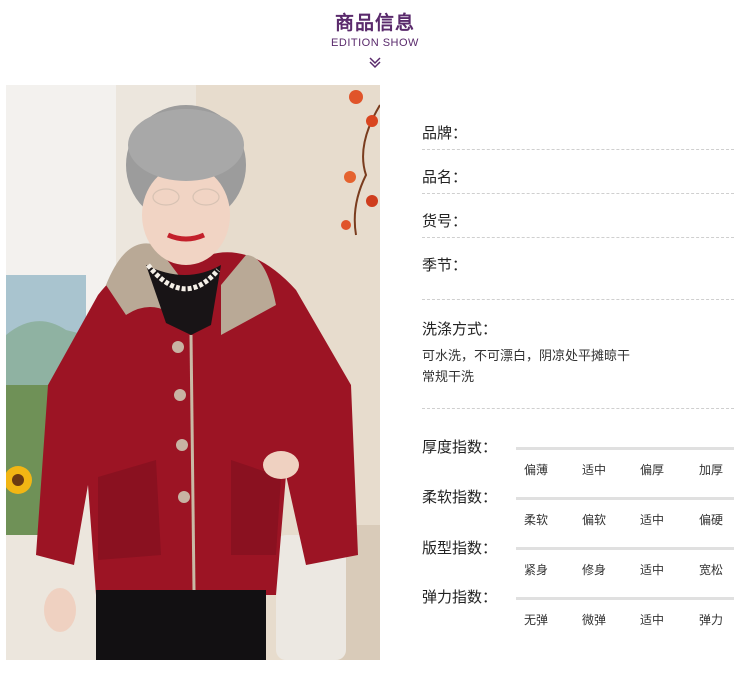  What do you see at coordinates (651, 570) in the screenshot?
I see `fit-option: 适中` at bounding box center [651, 570].